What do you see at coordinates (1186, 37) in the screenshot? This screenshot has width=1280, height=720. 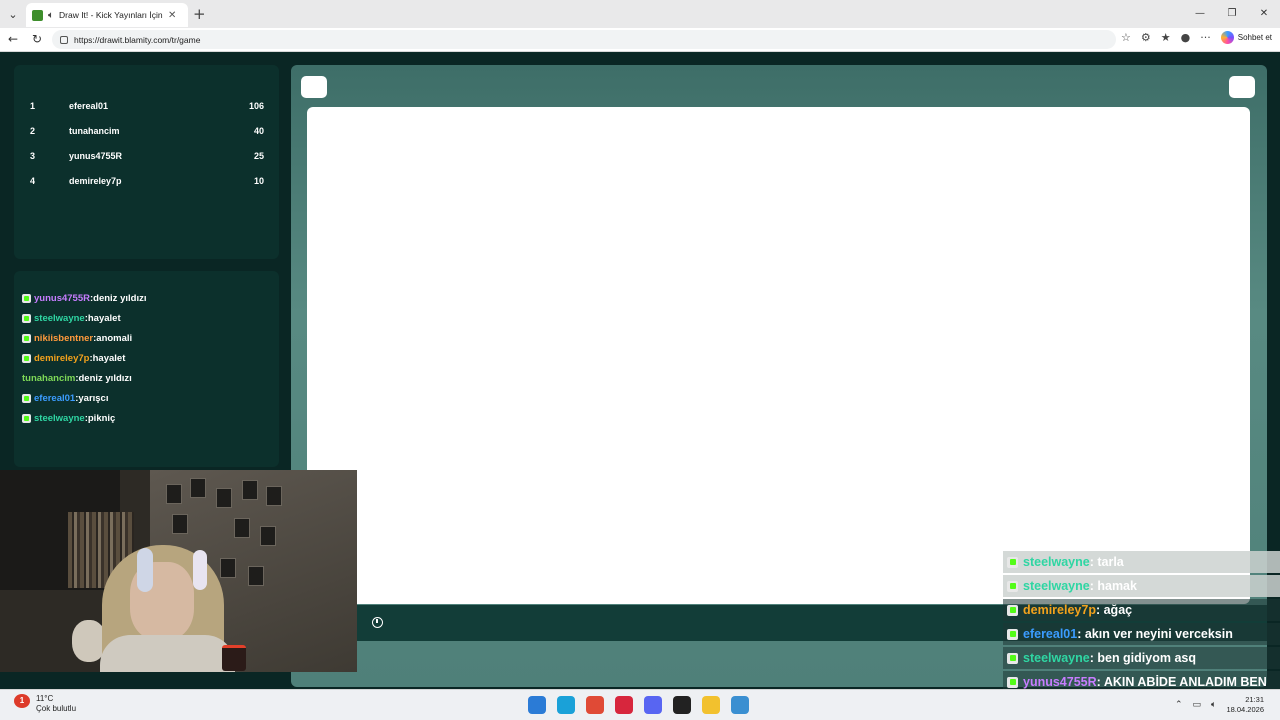 I see `profile-icon: ●` at bounding box center [1186, 37].